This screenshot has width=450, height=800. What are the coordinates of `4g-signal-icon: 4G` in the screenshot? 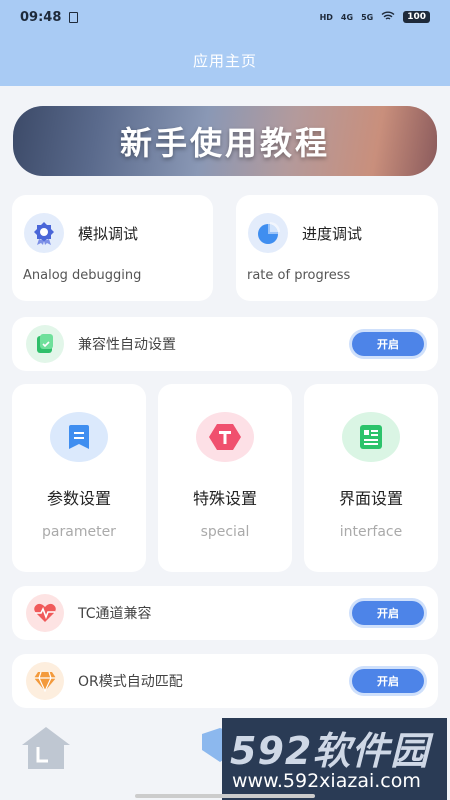 It's located at (347, 17).